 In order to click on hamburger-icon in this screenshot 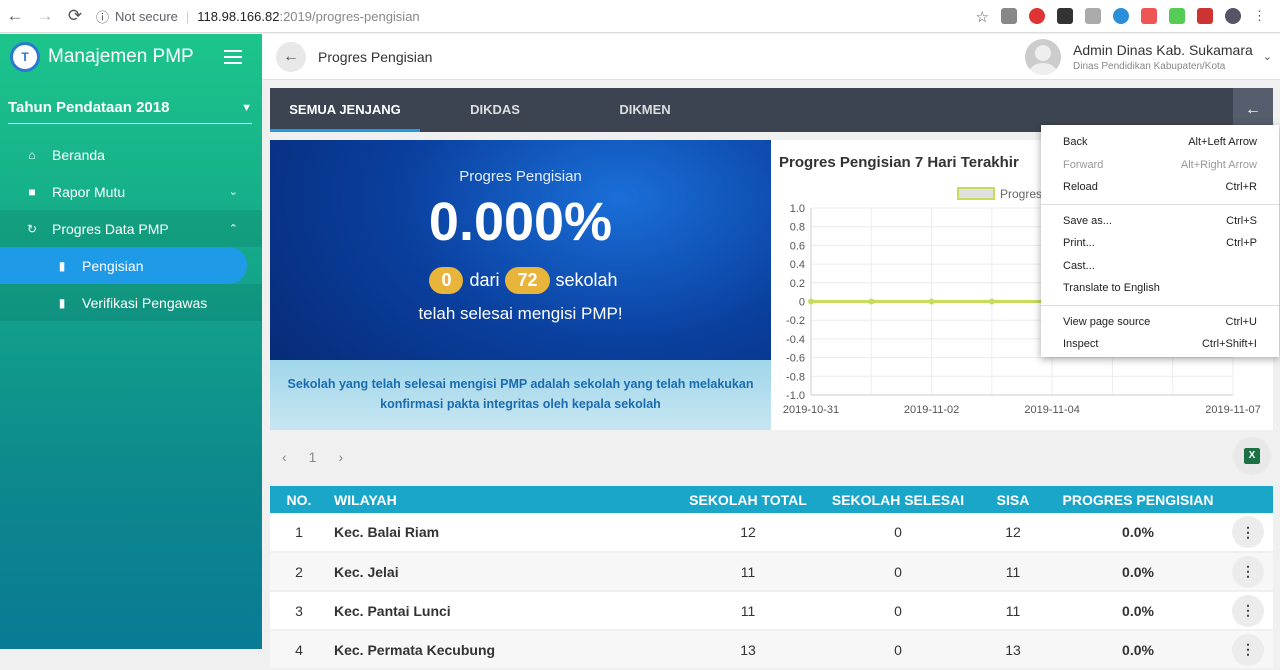, I will do `click(233, 57)`.